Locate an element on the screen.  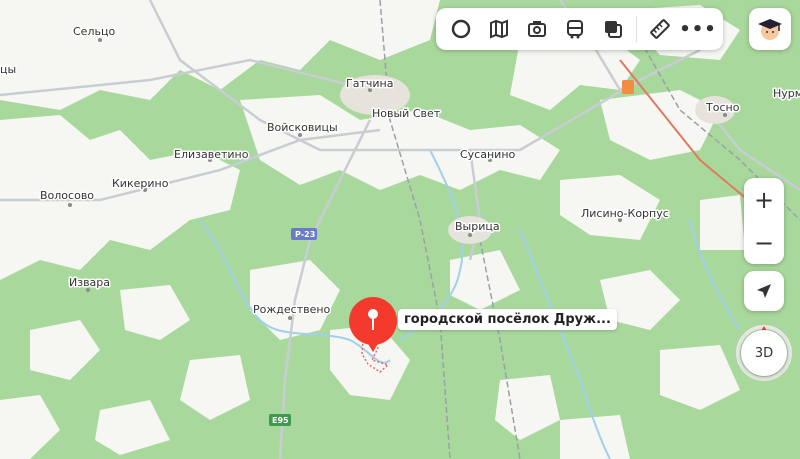
svg-text: Р-23 is located at coordinates (305, 234).